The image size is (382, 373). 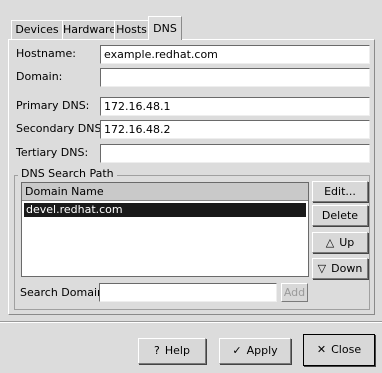 What do you see at coordinates (165, 210) in the screenshot?
I see `list-item: devel.redhat.com` at bounding box center [165, 210].